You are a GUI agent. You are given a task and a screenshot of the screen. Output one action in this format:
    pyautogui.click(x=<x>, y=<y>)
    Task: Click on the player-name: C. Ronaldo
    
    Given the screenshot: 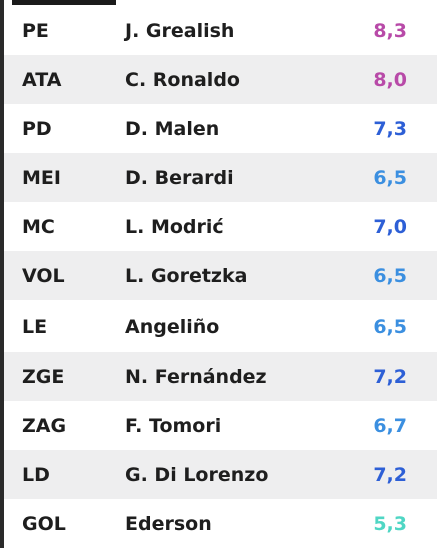 What is the action you would take?
    pyautogui.click(x=182, y=79)
    